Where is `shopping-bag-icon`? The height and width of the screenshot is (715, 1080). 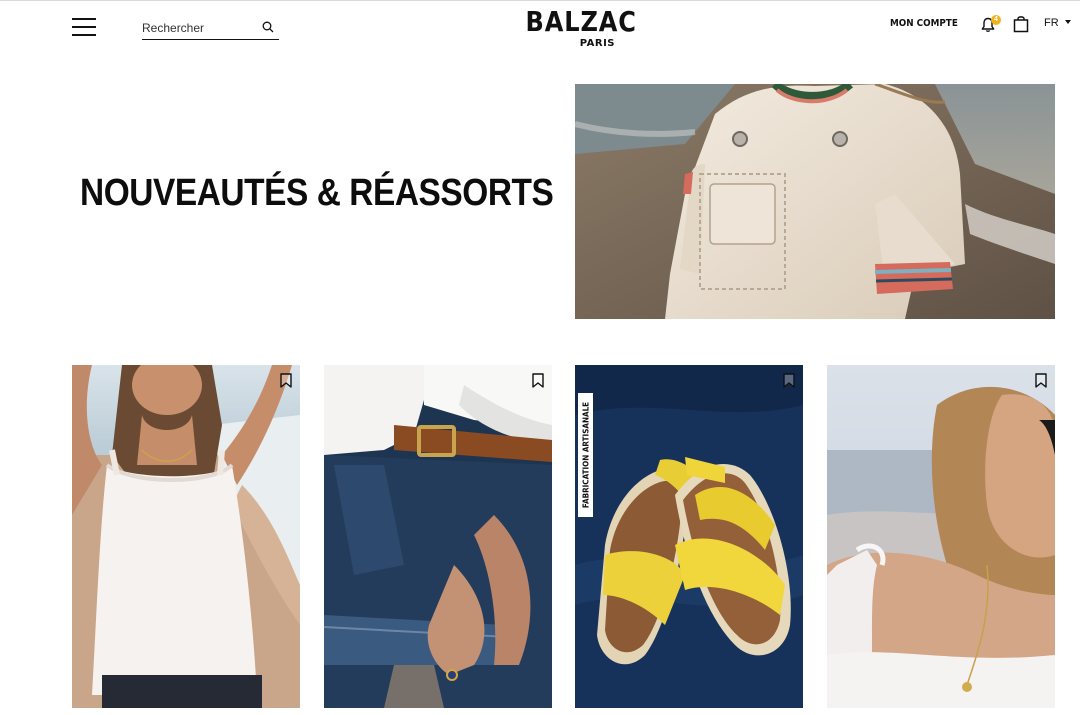 shopping-bag-icon is located at coordinates (1021, 24).